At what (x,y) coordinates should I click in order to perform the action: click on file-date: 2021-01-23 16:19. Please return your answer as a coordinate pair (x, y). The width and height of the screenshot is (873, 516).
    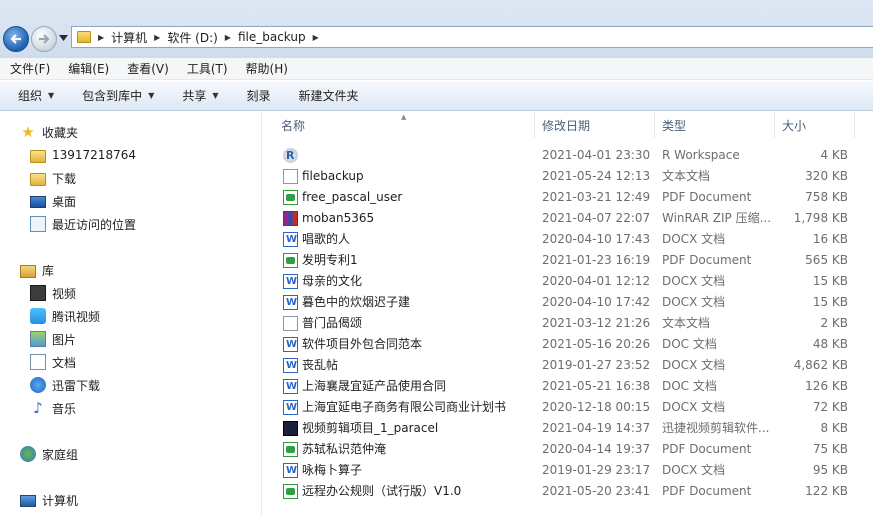
    Looking at the image, I should click on (596, 260).